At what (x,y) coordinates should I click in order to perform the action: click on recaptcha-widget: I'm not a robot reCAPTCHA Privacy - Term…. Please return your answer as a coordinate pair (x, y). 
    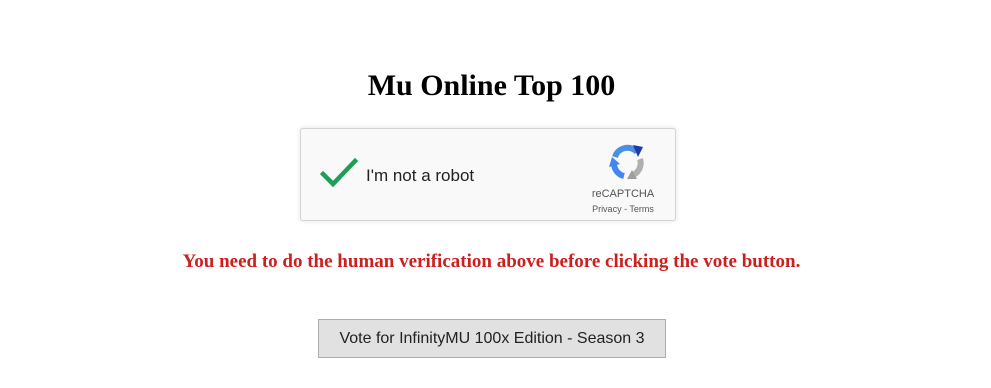
    Looking at the image, I should click on (488, 174).